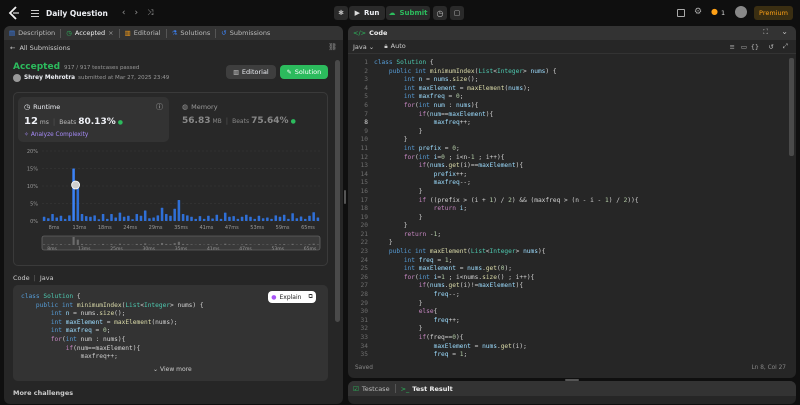 Image resolution: width=800 pixels, height=405 pixels. Describe the element at coordinates (771, 47) in the screenshot. I see `reset-icon: ↺` at that location.